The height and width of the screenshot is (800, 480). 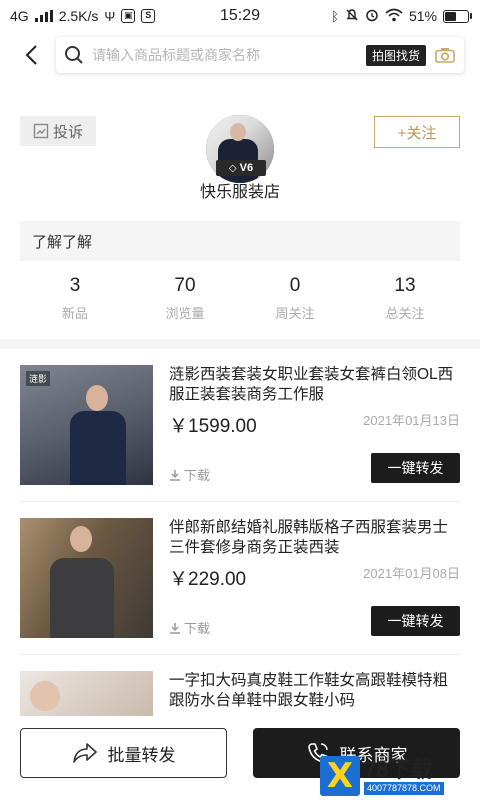 I want to click on battery-icon, so click(x=457, y=16).